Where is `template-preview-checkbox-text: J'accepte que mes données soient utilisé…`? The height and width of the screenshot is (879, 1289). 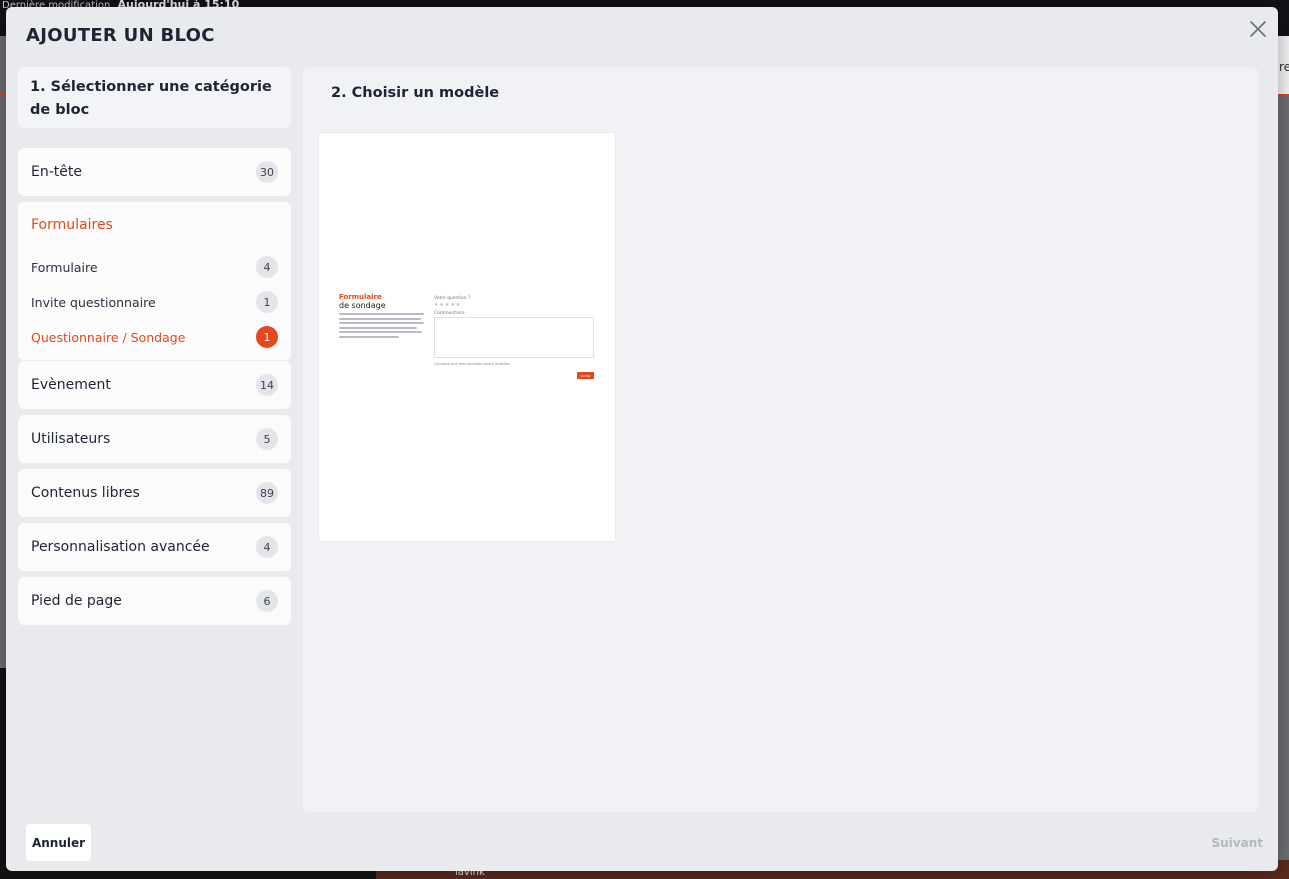 template-preview-checkbox-text: J'accepte que mes données soient utilisé… is located at coordinates (472, 364).